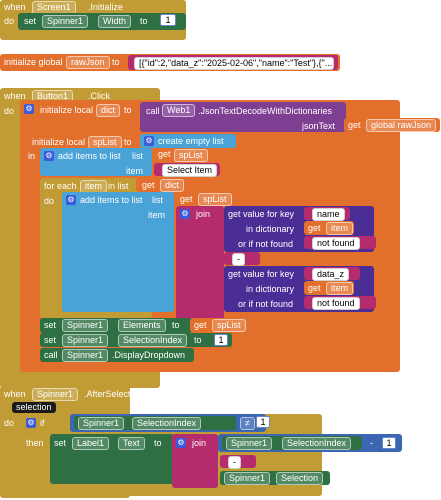  Describe the element at coordinates (179, 110) in the screenshot. I see `web-component-dropdown: Web1` at that location.